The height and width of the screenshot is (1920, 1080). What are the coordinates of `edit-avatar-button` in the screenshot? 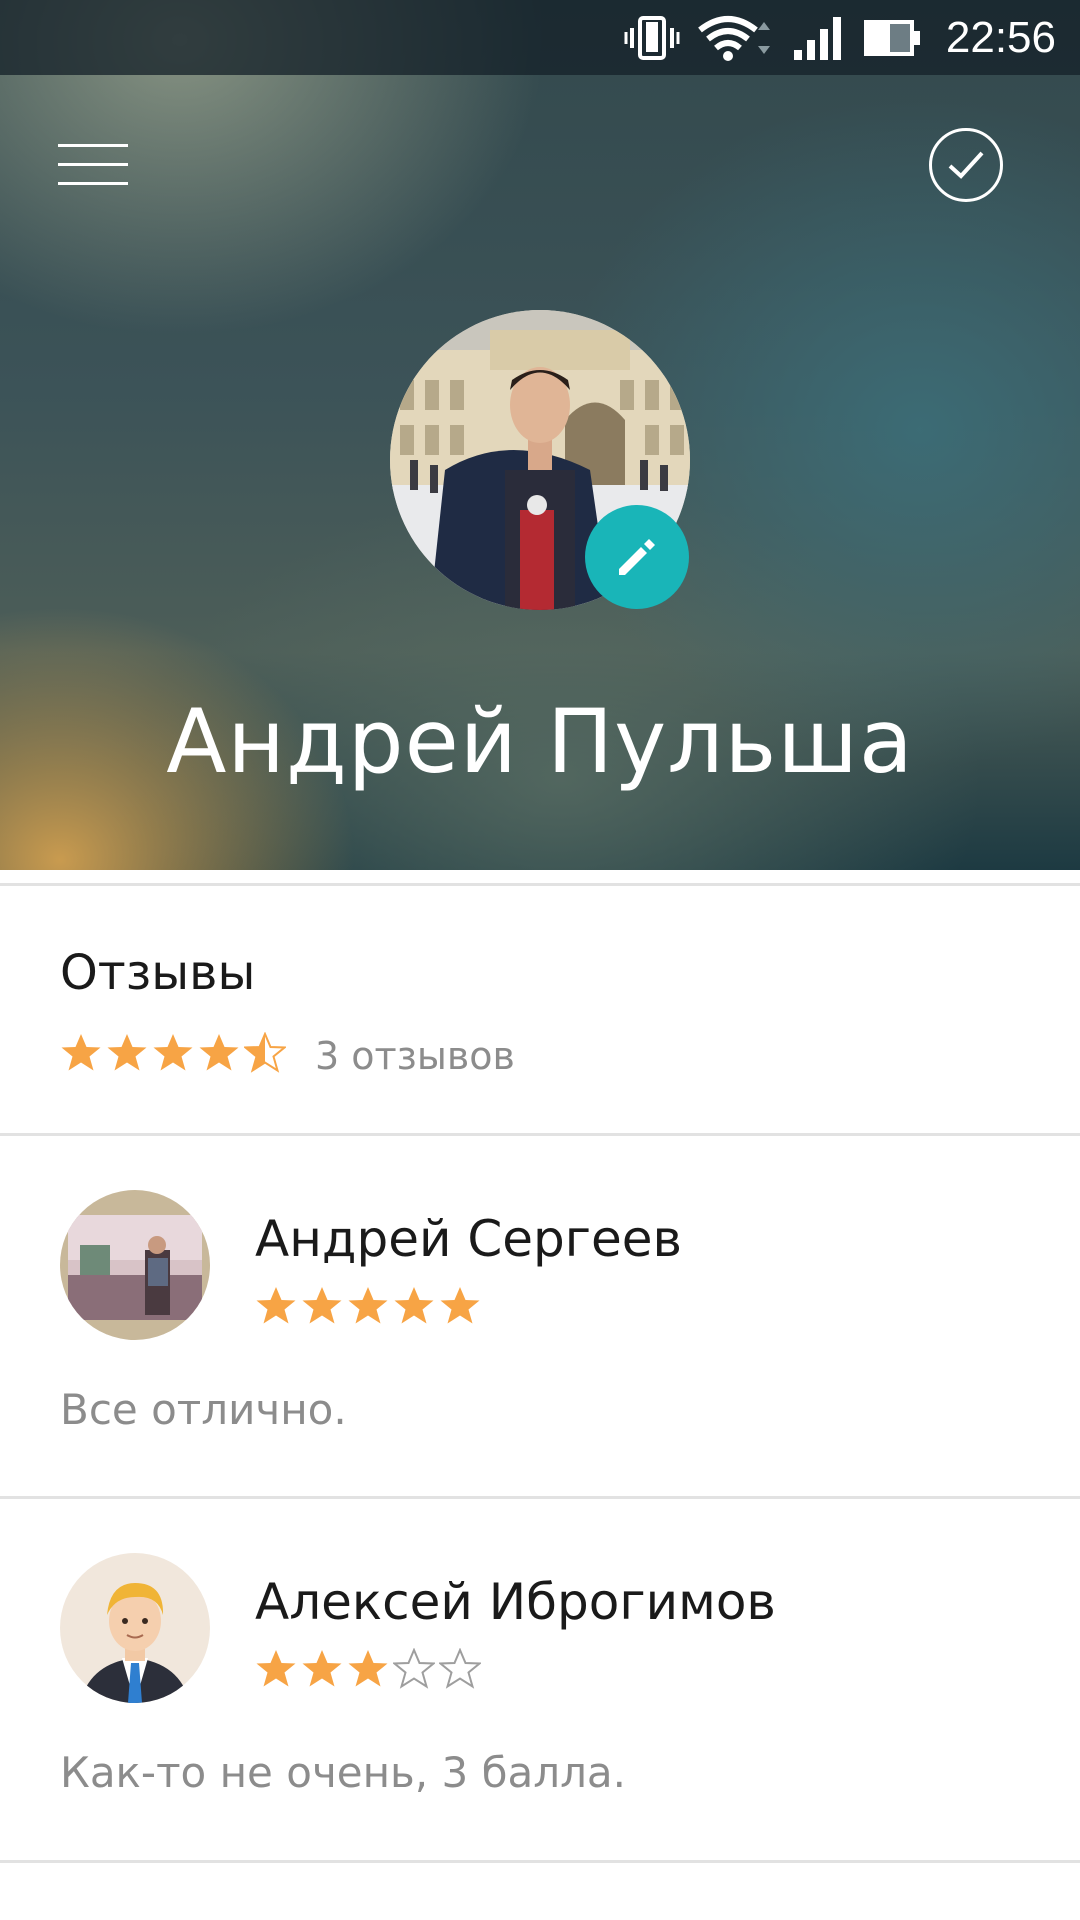 It's located at (637, 557).